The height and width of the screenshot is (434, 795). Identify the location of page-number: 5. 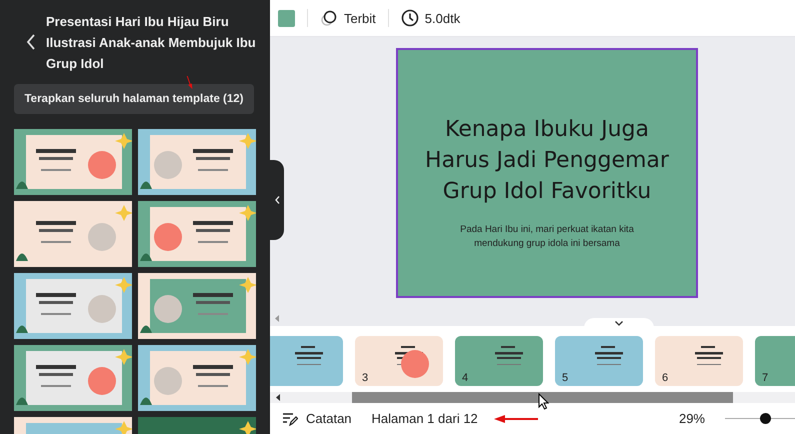
(565, 378).